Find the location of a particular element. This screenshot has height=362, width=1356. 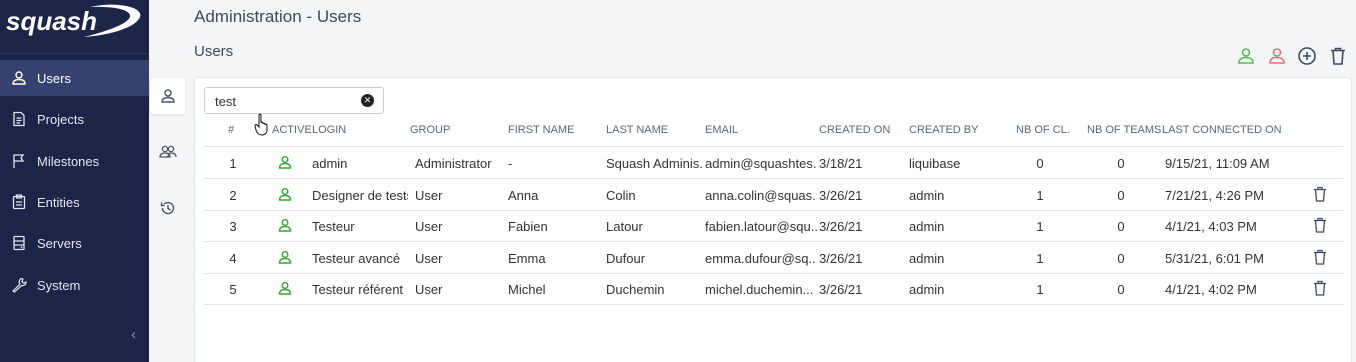

page-title: Administration - Users is located at coordinates (278, 16).